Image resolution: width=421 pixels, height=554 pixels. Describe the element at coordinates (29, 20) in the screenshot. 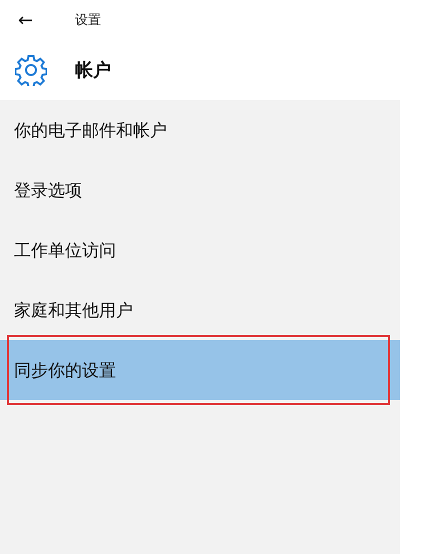

I see `back-button: ←` at that location.